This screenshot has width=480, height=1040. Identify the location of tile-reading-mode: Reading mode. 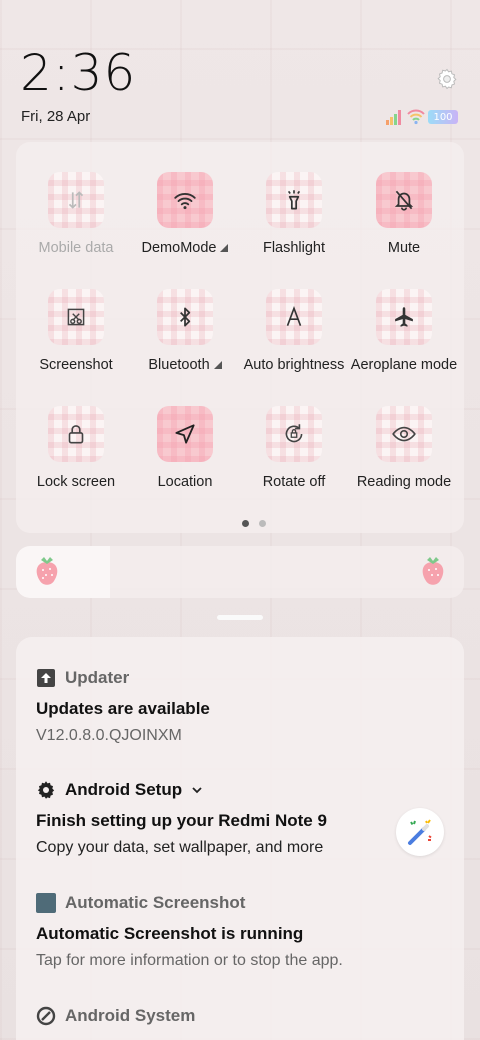
(404, 456).